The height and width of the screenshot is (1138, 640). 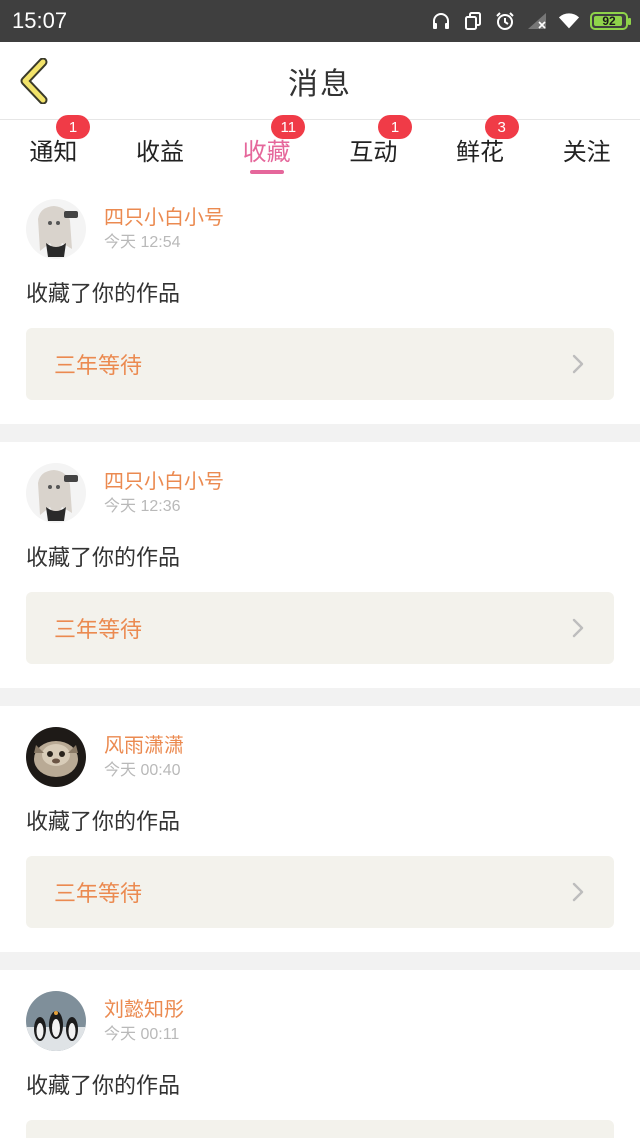 What do you see at coordinates (142, 242) in the screenshot?
I see `timestamp: 今天 12:54` at bounding box center [142, 242].